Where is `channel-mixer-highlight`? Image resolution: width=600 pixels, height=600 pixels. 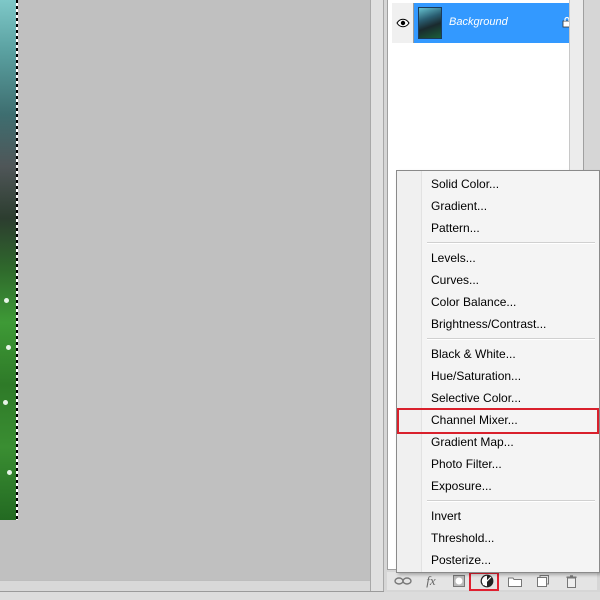
channel-mixer-highlight is located at coordinates (498, 421).